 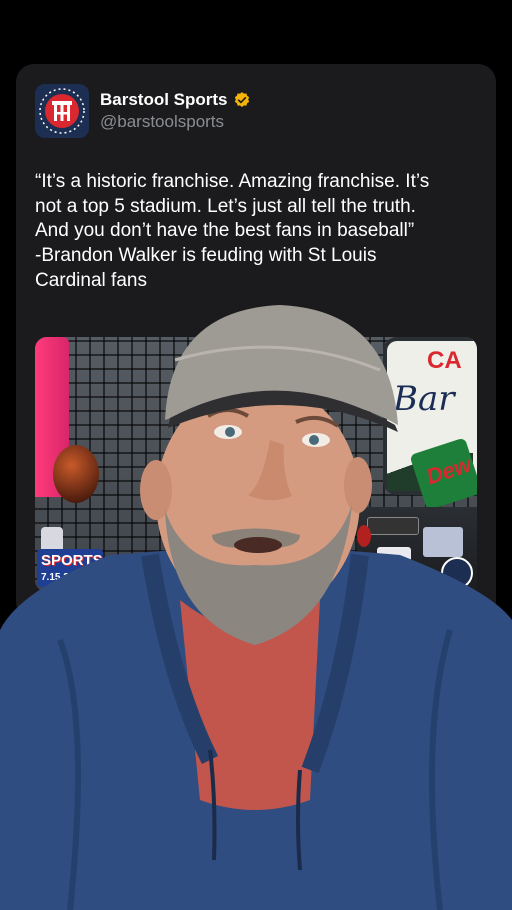 I want to click on user-handle: @barstoolsports, so click(x=162, y=122).